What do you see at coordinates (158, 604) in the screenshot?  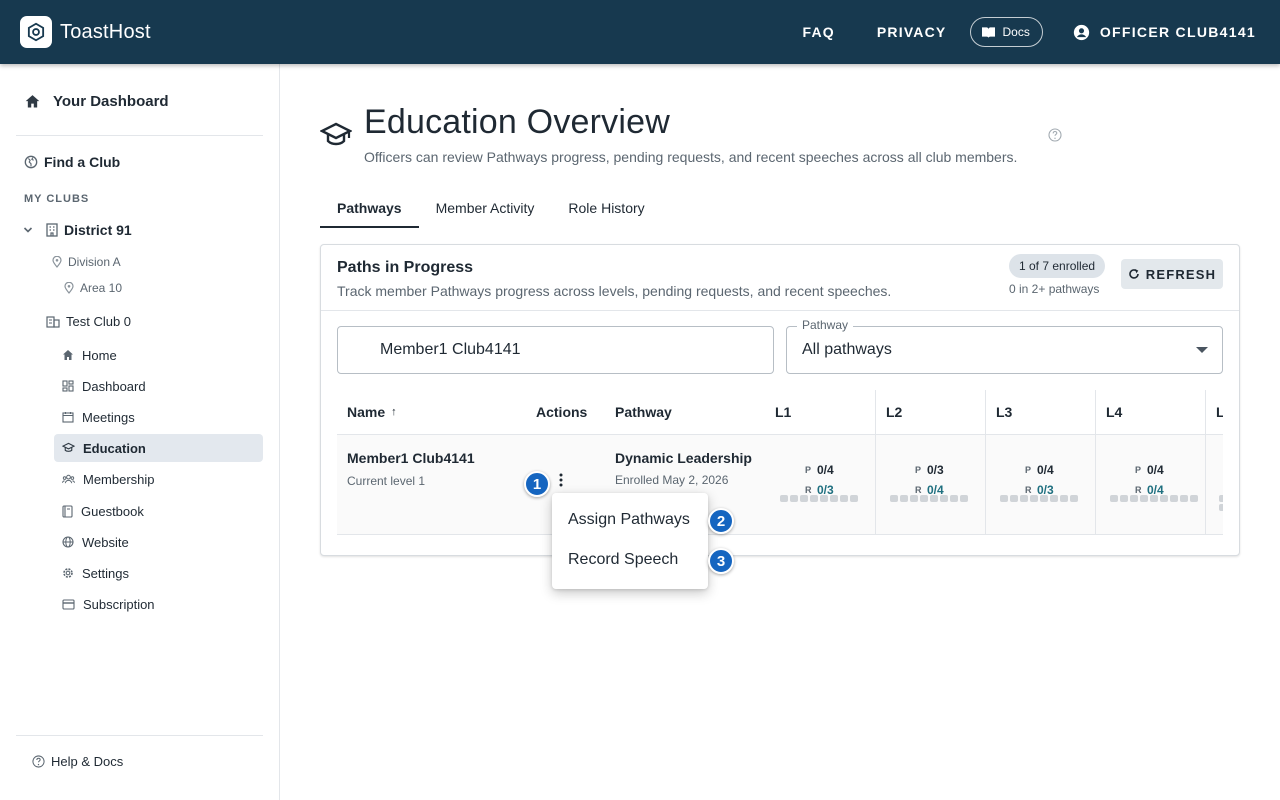 I see `sidebar-item-subscription: Subscription` at bounding box center [158, 604].